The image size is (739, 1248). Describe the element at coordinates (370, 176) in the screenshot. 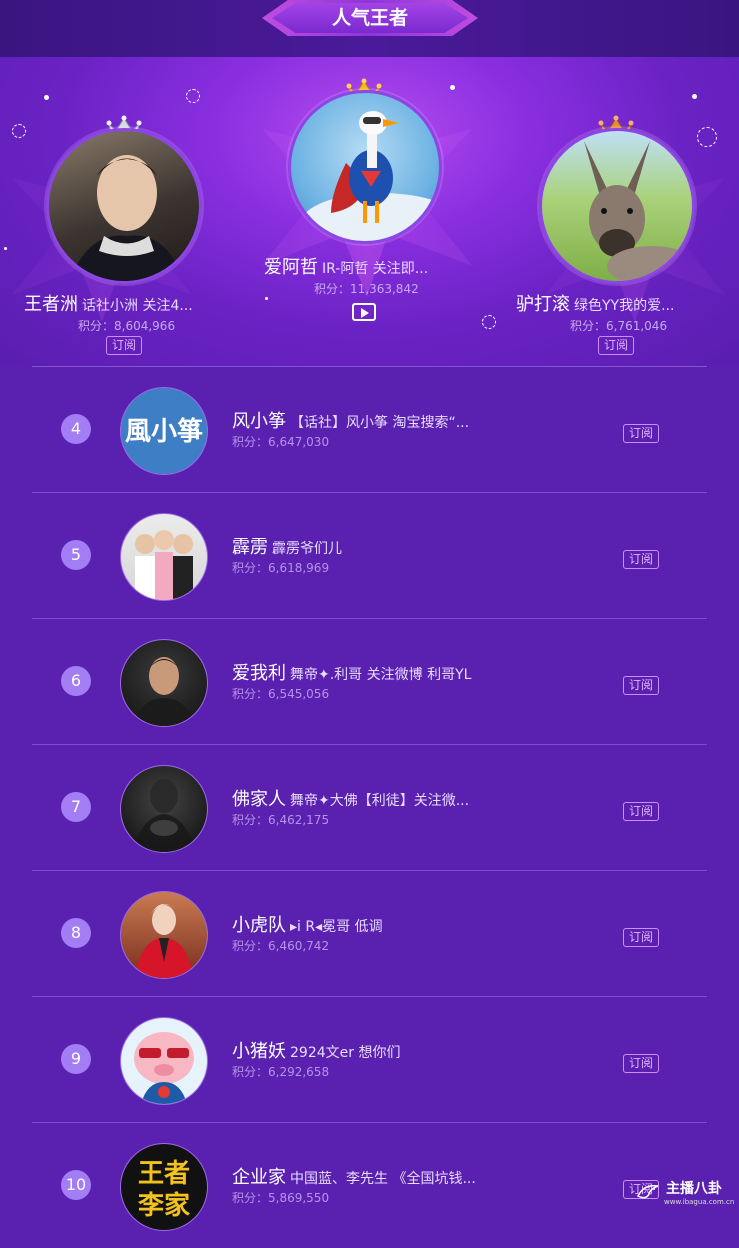

I see `goose-superhero-image` at that location.